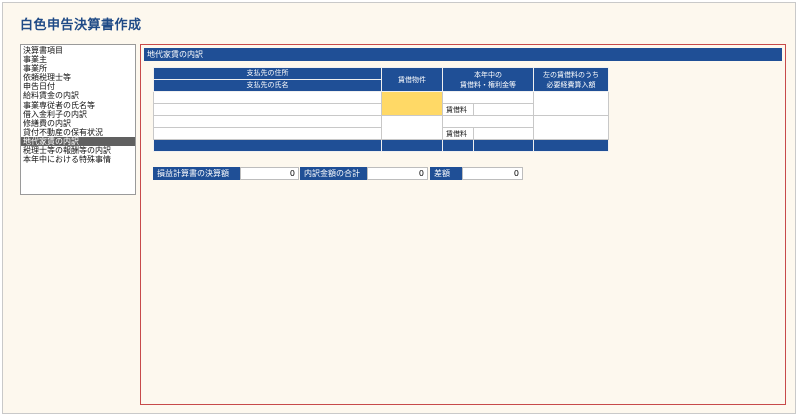 This screenshot has height=418, width=800. I want to click on header-address: 支払先の住所, so click(267, 73).